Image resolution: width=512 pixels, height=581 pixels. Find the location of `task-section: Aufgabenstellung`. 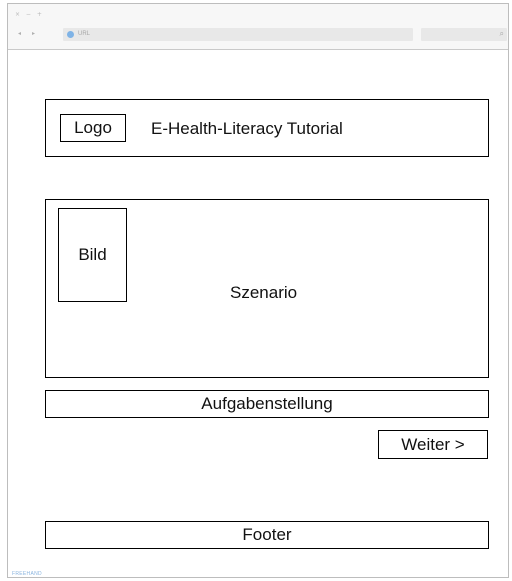

task-section: Aufgabenstellung is located at coordinates (267, 404).